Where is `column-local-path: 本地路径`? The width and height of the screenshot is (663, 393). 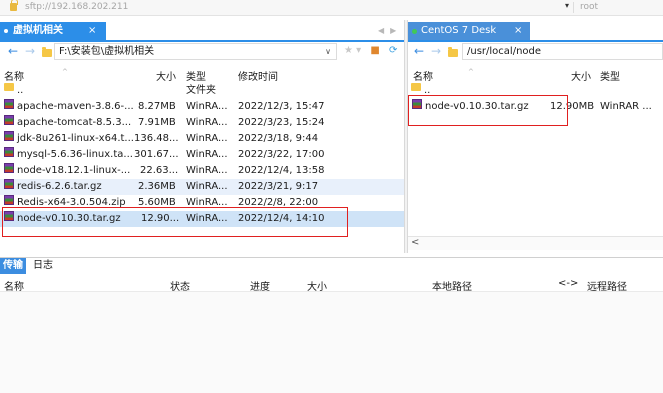
column-local-path: 本地路径 is located at coordinates (452, 285).